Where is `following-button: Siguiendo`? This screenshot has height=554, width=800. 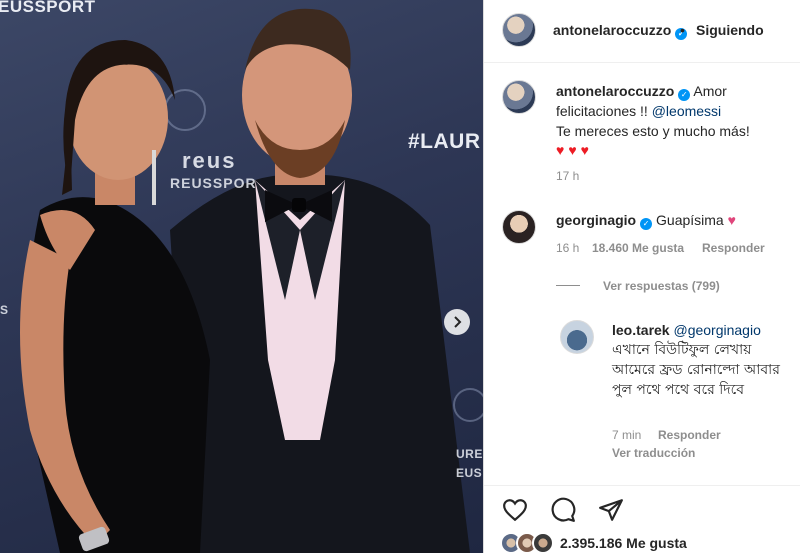
following-button: Siguiendo is located at coordinates (730, 30).